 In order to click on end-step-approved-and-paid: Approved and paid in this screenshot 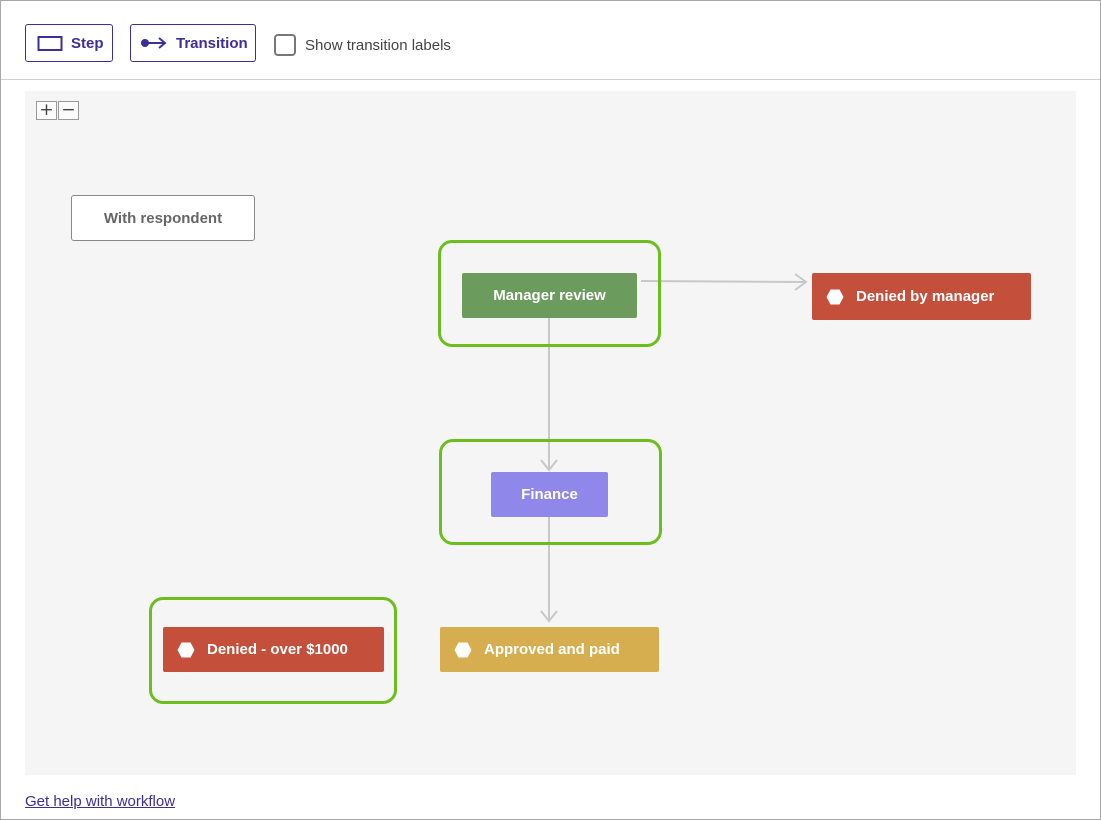, I will do `click(549, 649)`.